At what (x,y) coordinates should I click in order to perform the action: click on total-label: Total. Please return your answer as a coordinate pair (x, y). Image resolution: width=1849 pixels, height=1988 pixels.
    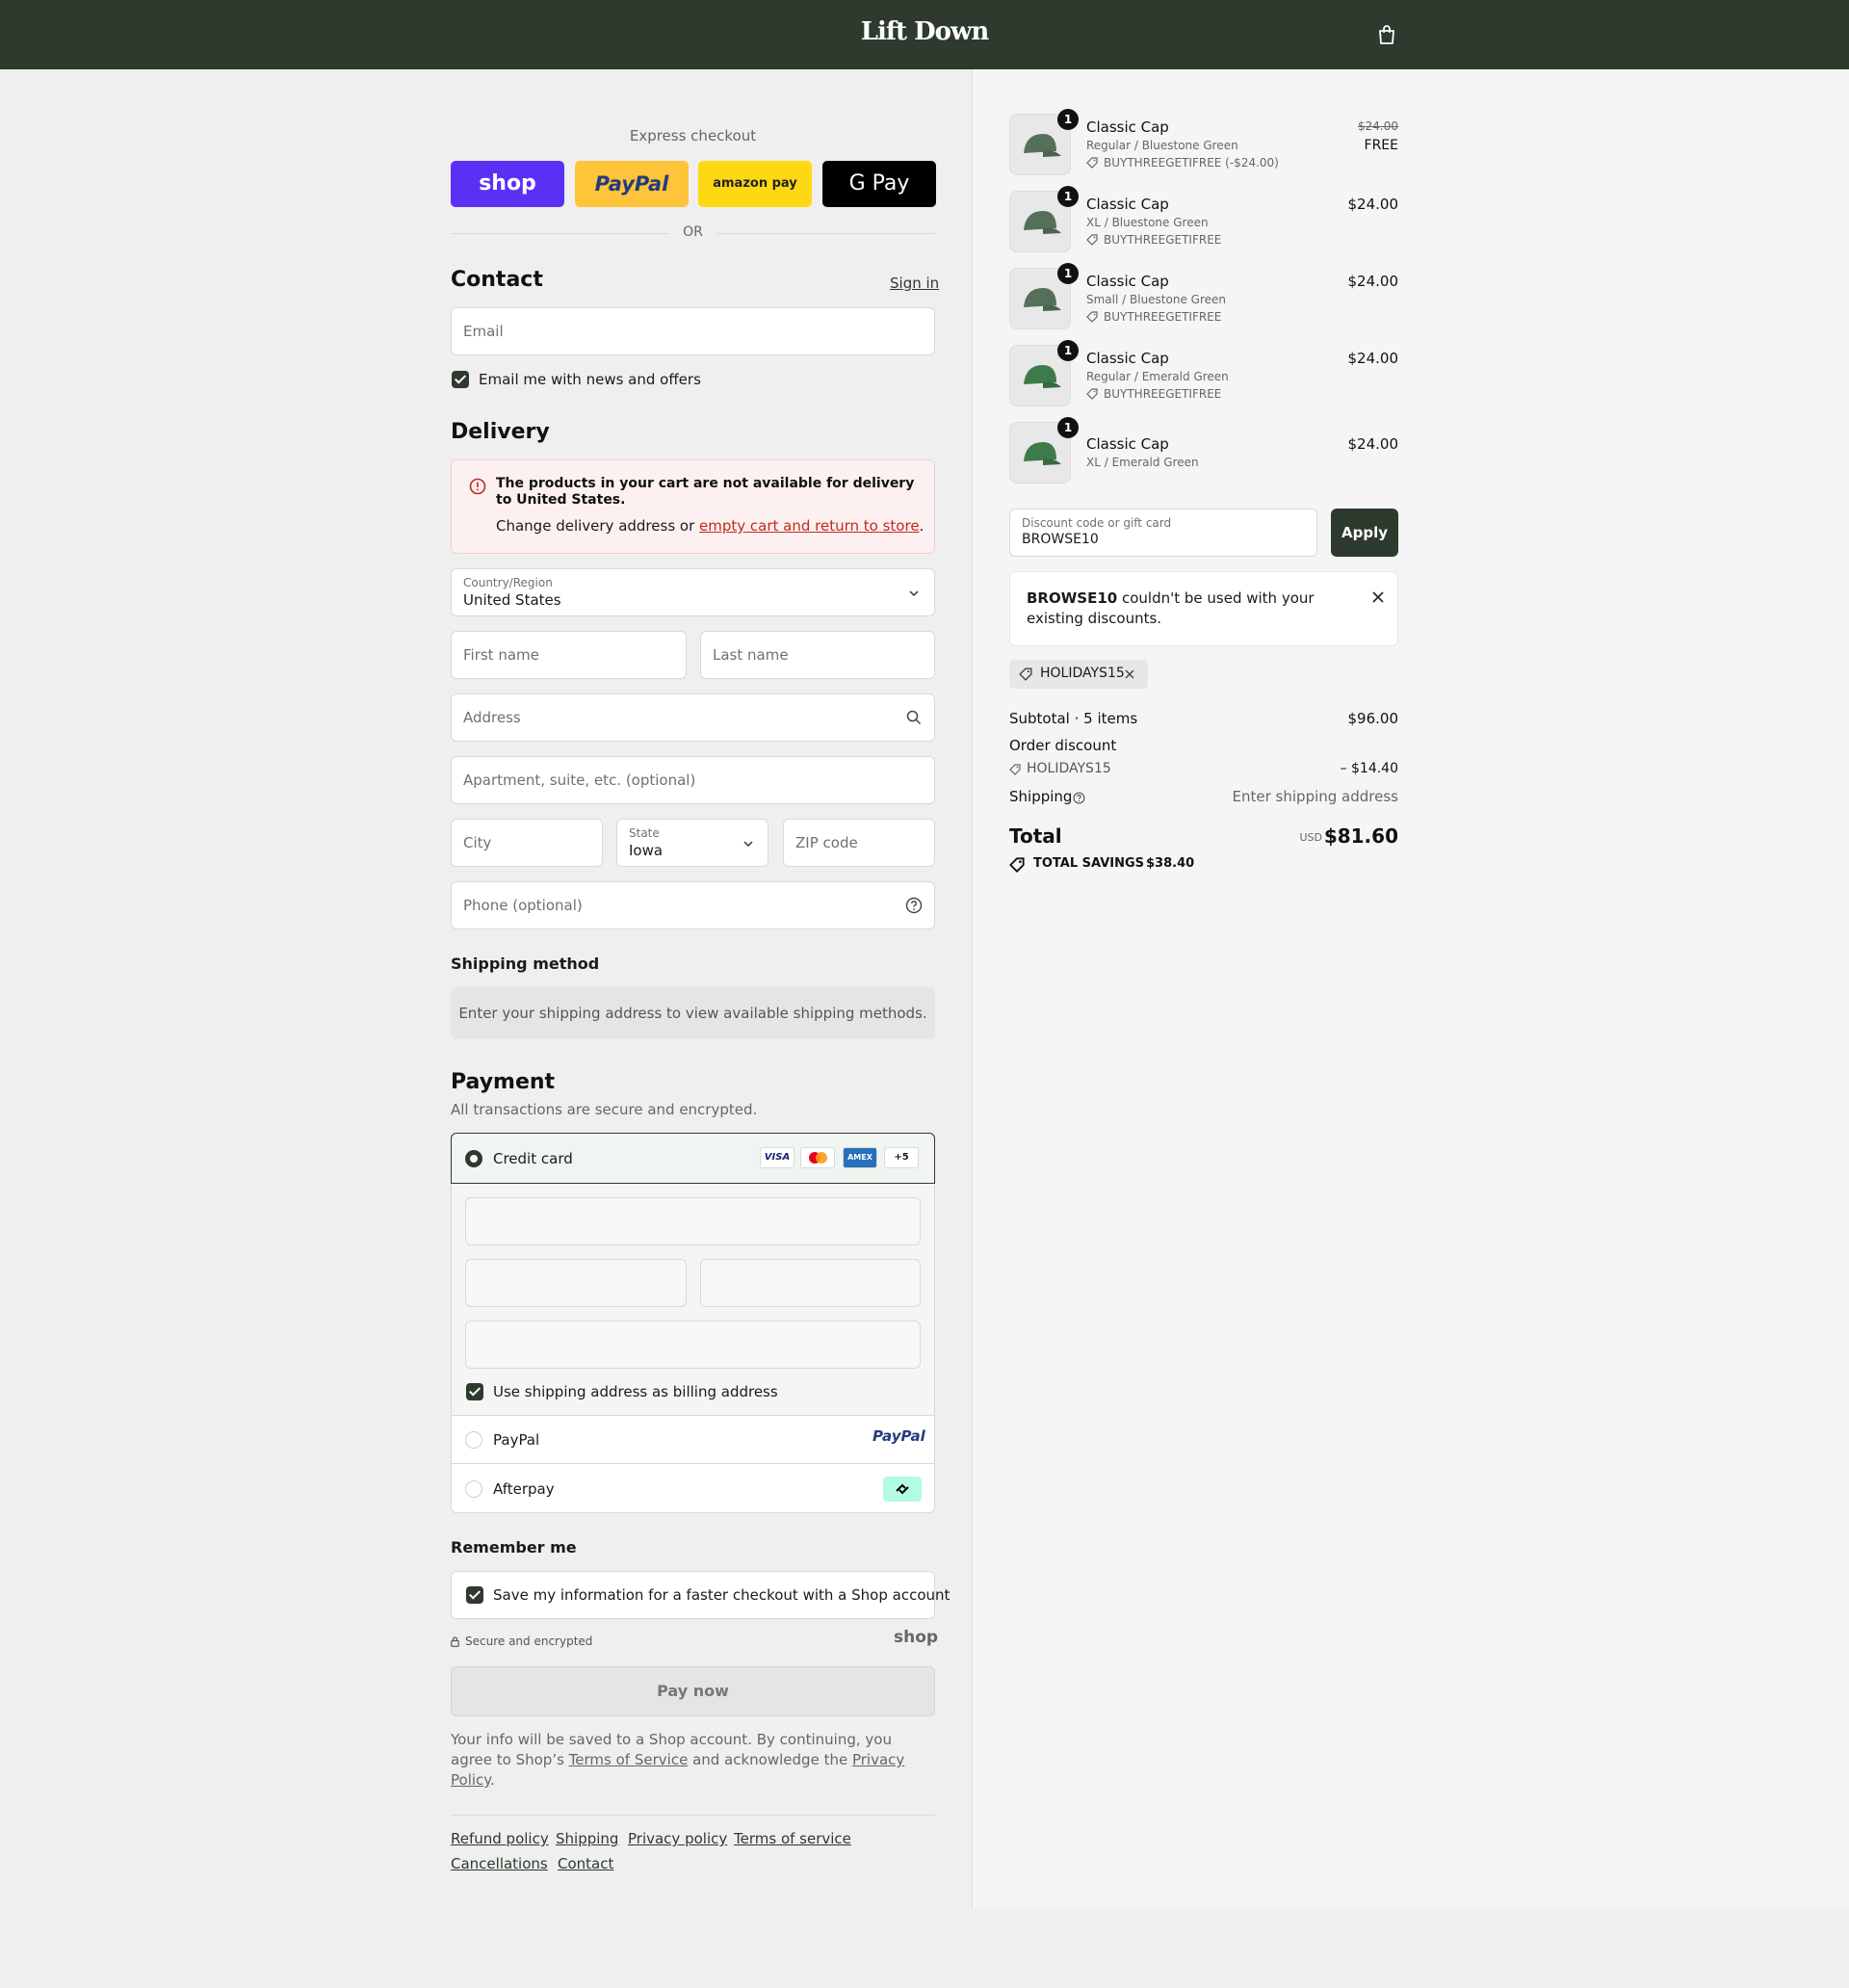
    Looking at the image, I should click on (1035, 836).